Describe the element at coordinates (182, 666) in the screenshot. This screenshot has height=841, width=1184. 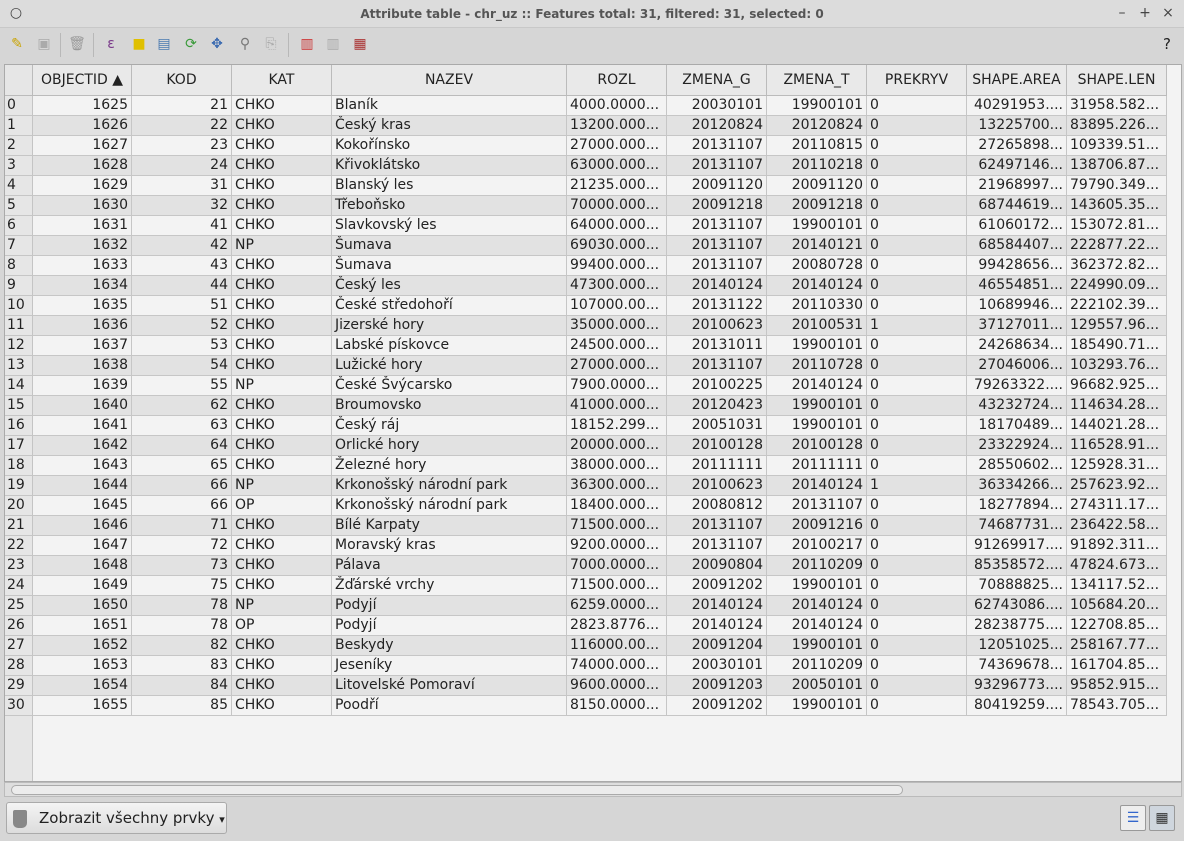
I see `cell-kod: 83` at that location.